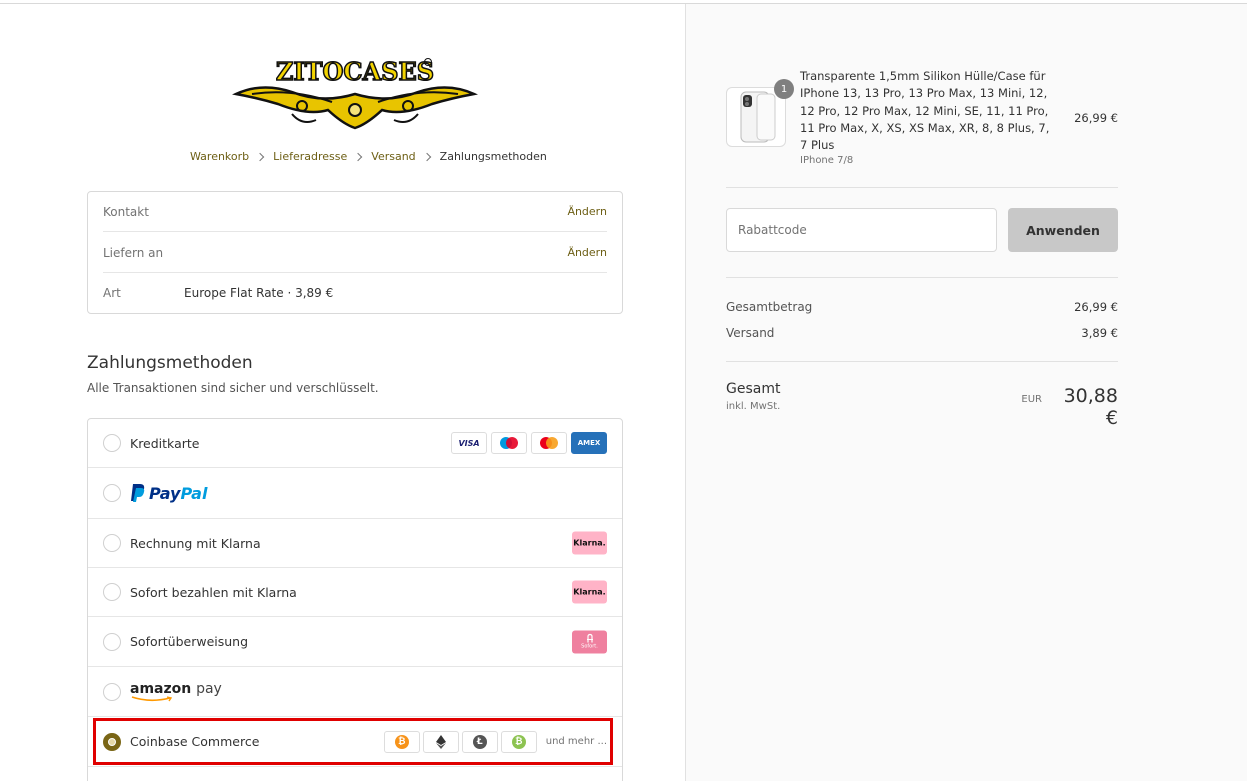 Image resolution: width=1247 pixels, height=781 pixels. Describe the element at coordinates (587, 211) in the screenshot. I see `change-contact-link: Ändern` at that location.